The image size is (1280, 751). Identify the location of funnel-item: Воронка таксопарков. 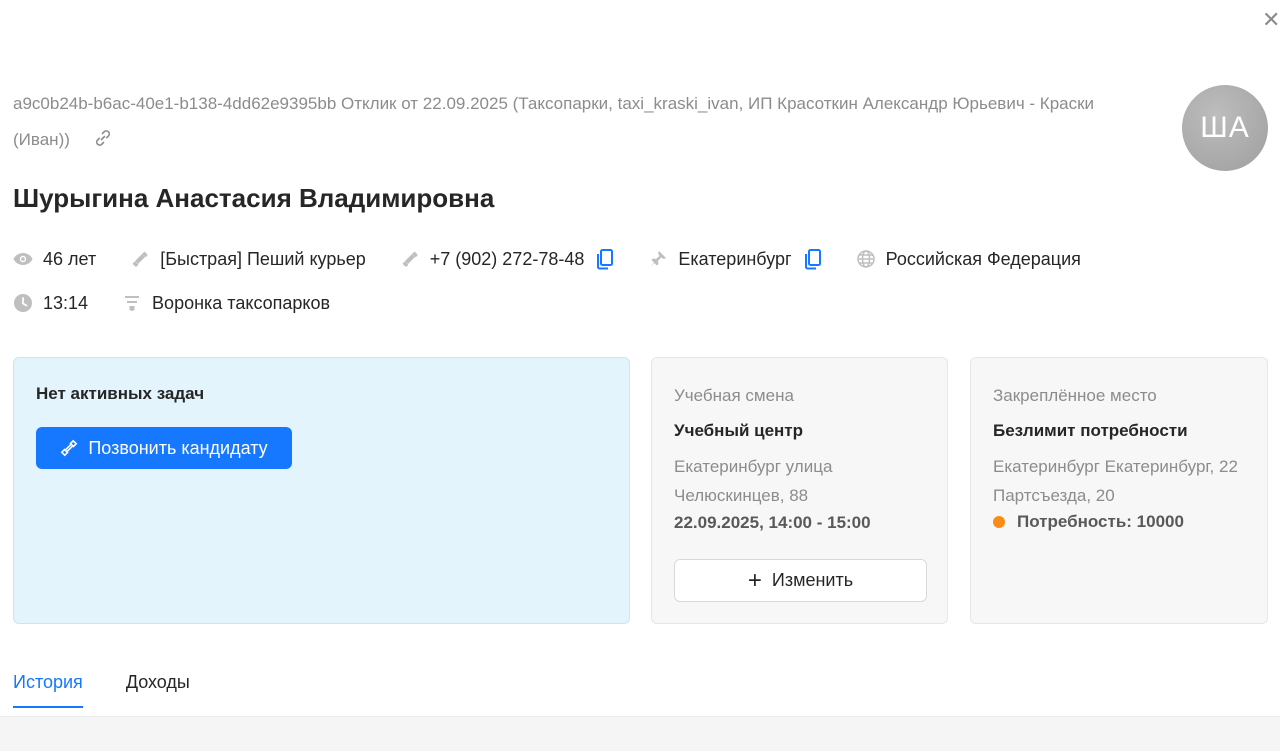
(226, 303).